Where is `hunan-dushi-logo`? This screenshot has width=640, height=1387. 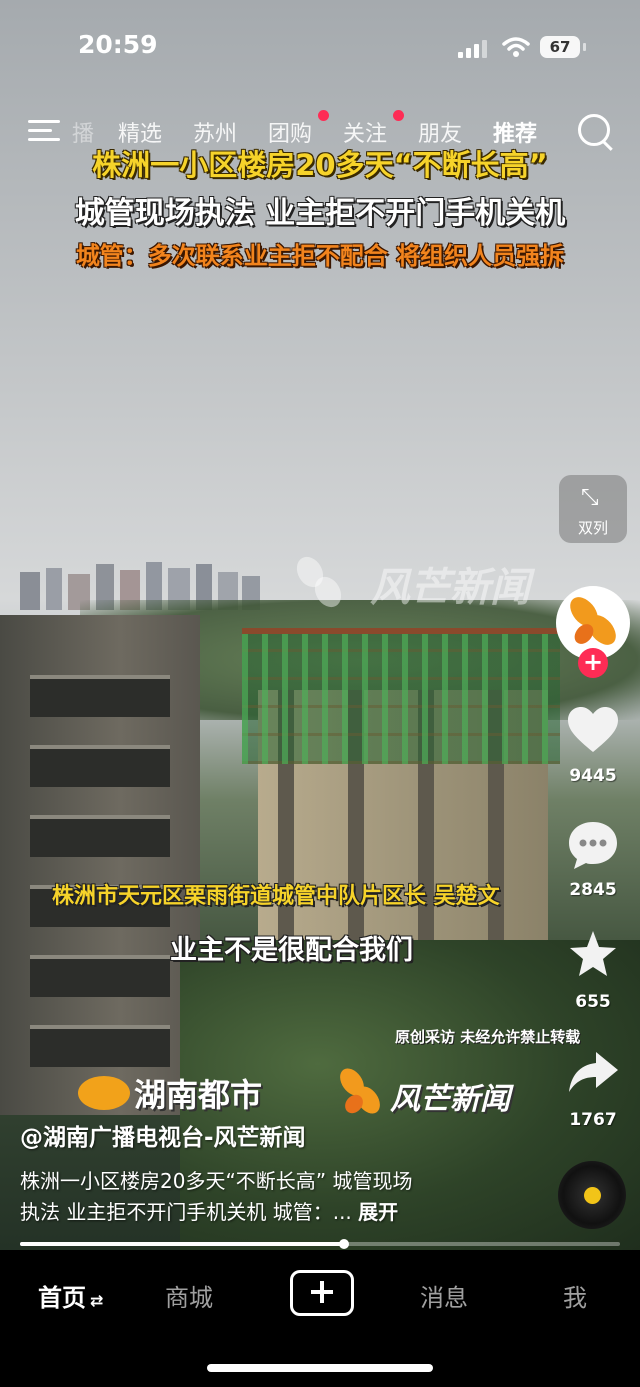 hunan-dushi-logo is located at coordinates (104, 1093).